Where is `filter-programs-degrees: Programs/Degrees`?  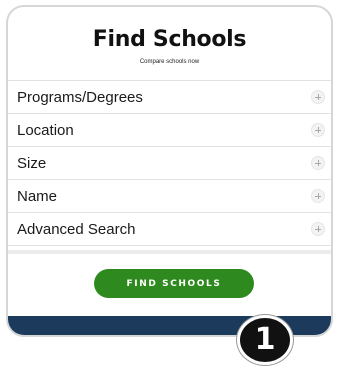
filter-programs-degrees: Programs/Degrees is located at coordinates (169, 97).